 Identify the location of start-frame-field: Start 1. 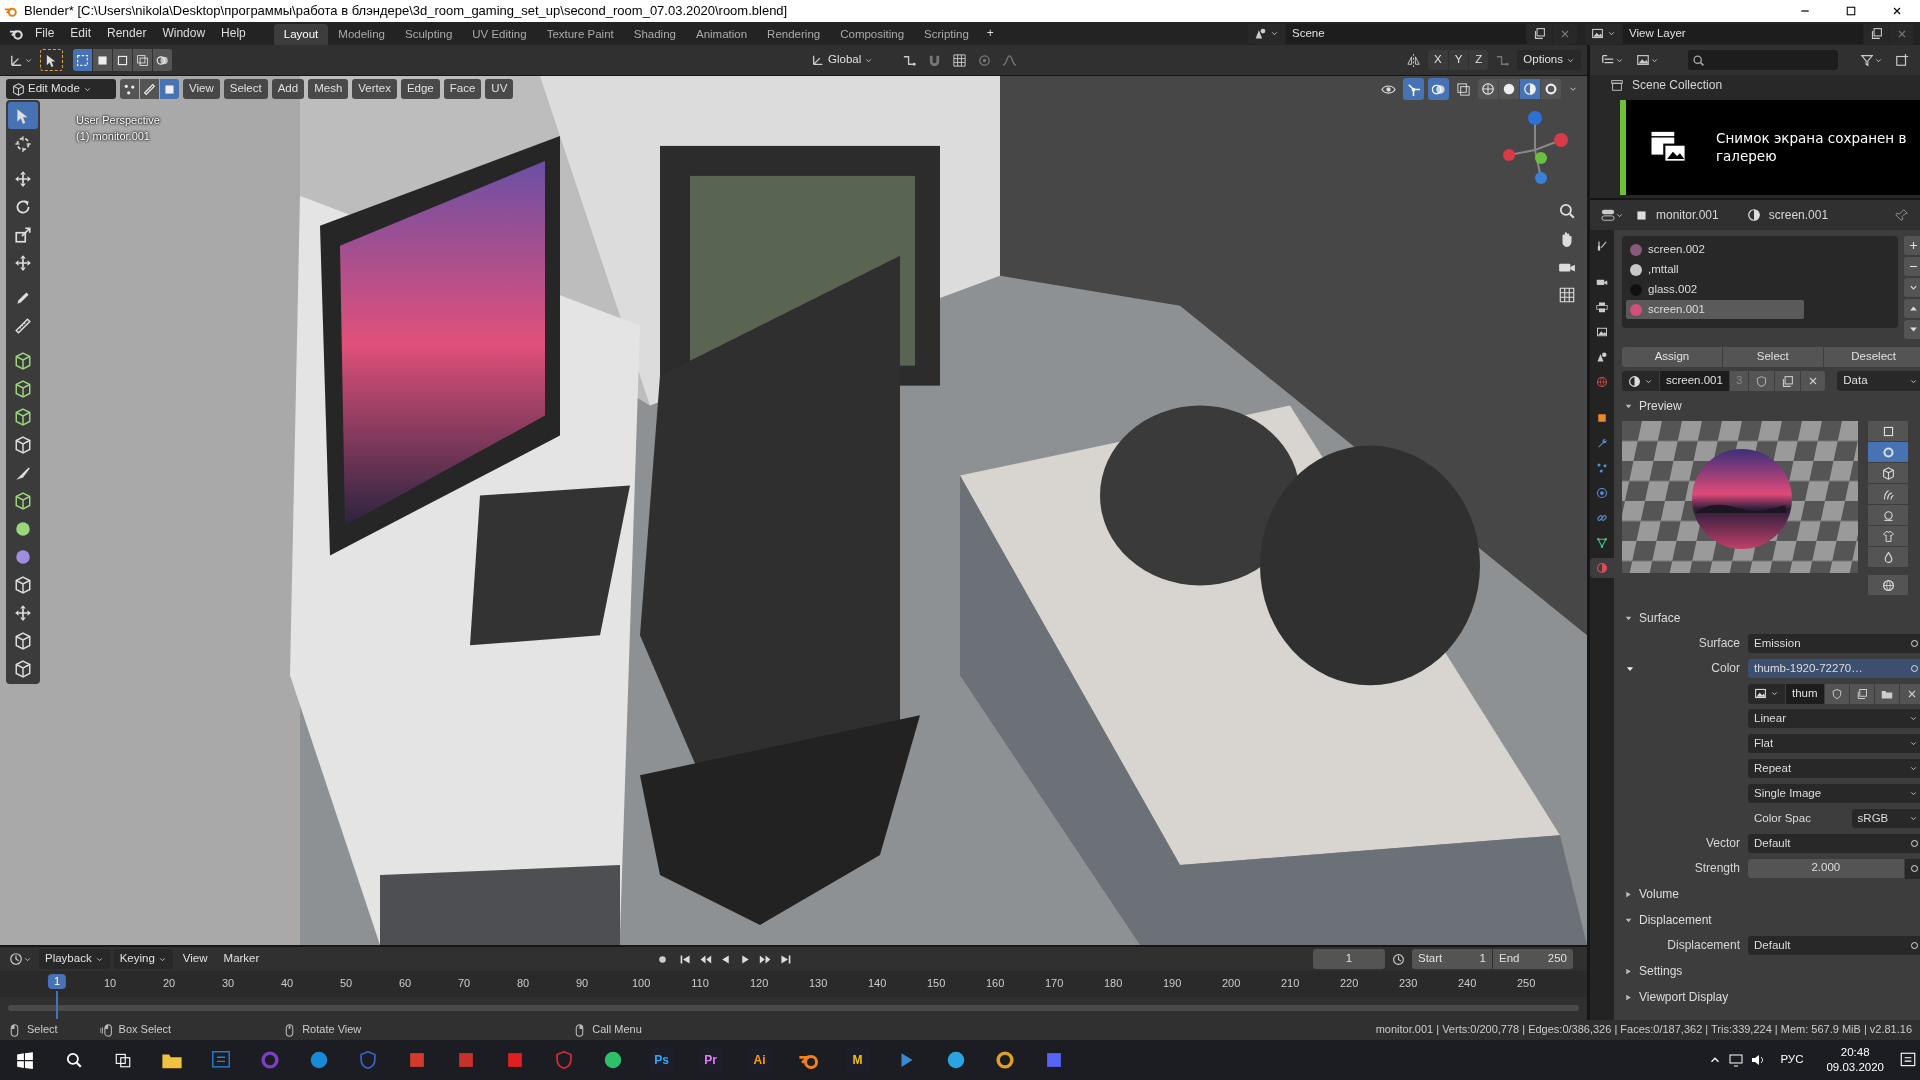
(1452, 959).